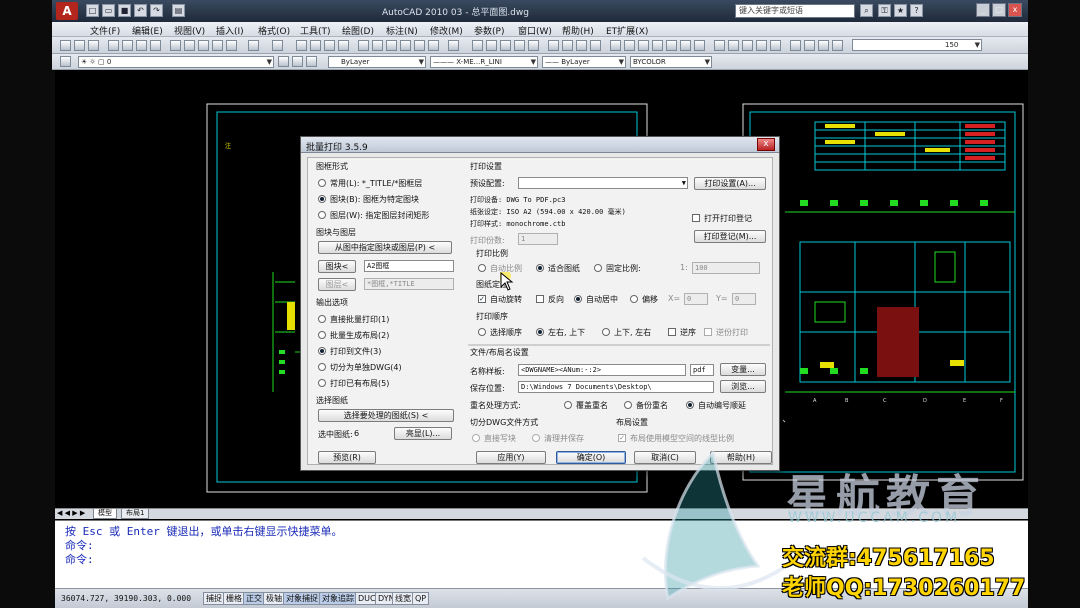 This screenshot has width=1080, height=608. I want to click on tolerance-icon, so click(795, 45).